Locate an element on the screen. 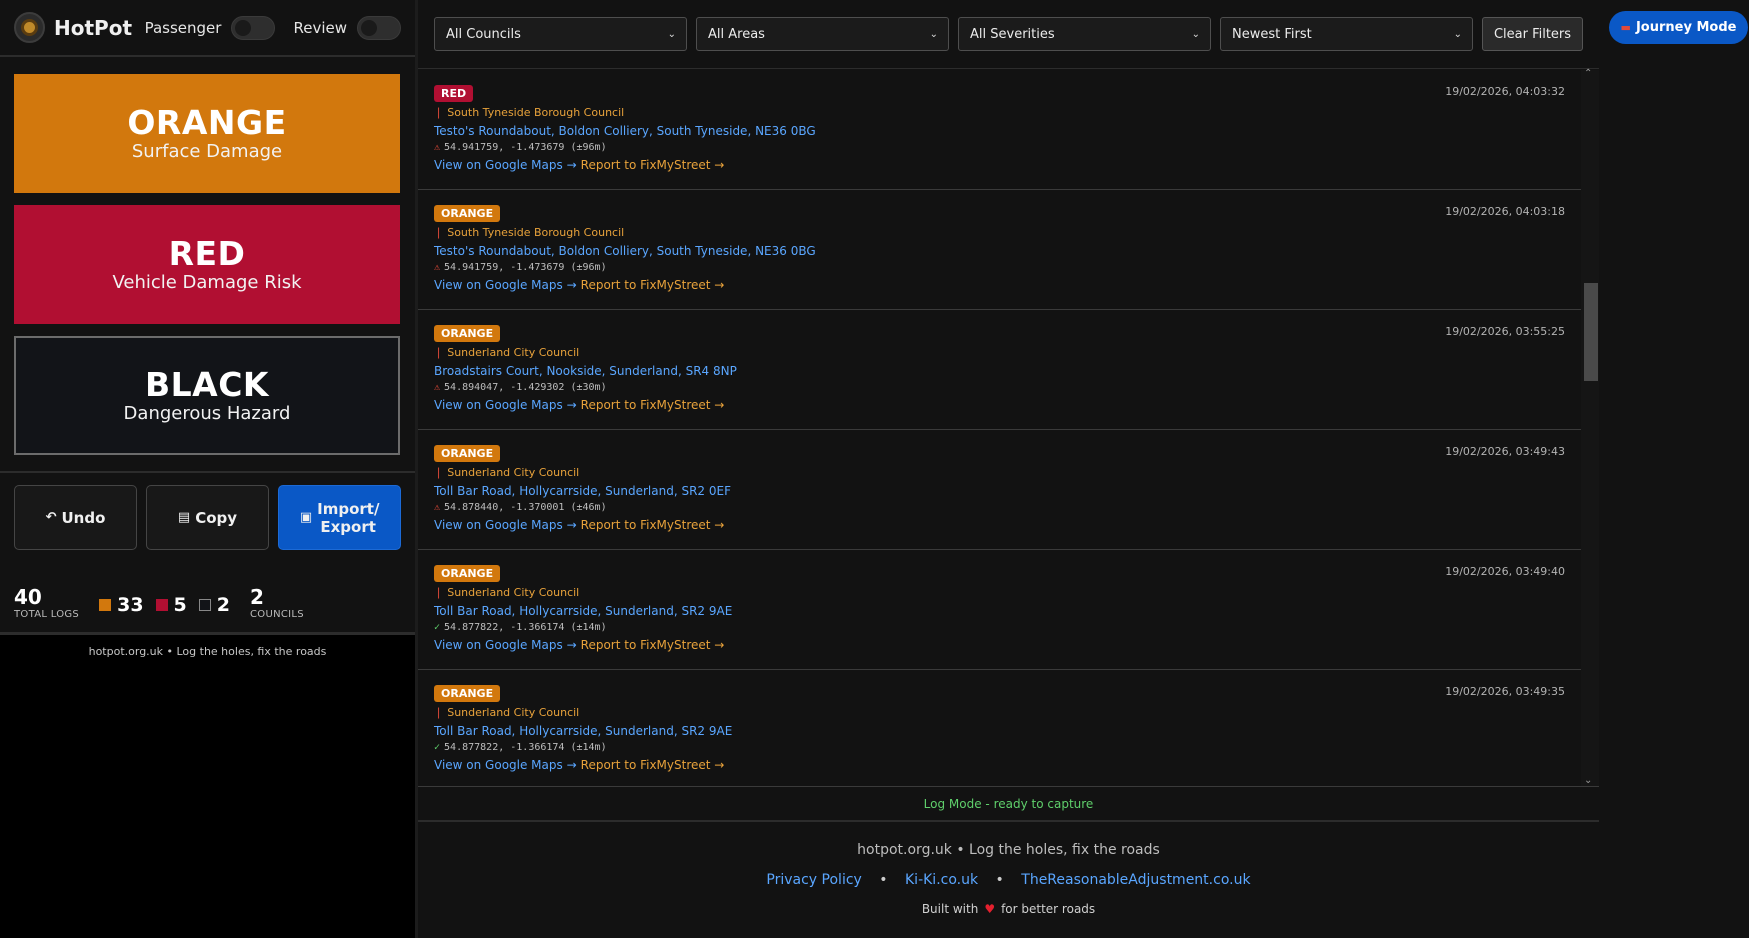 Image resolution: width=1749 pixels, height=938 pixels. entry-timestamp: 19/02/2026, 04:03:18 is located at coordinates (1505, 211).